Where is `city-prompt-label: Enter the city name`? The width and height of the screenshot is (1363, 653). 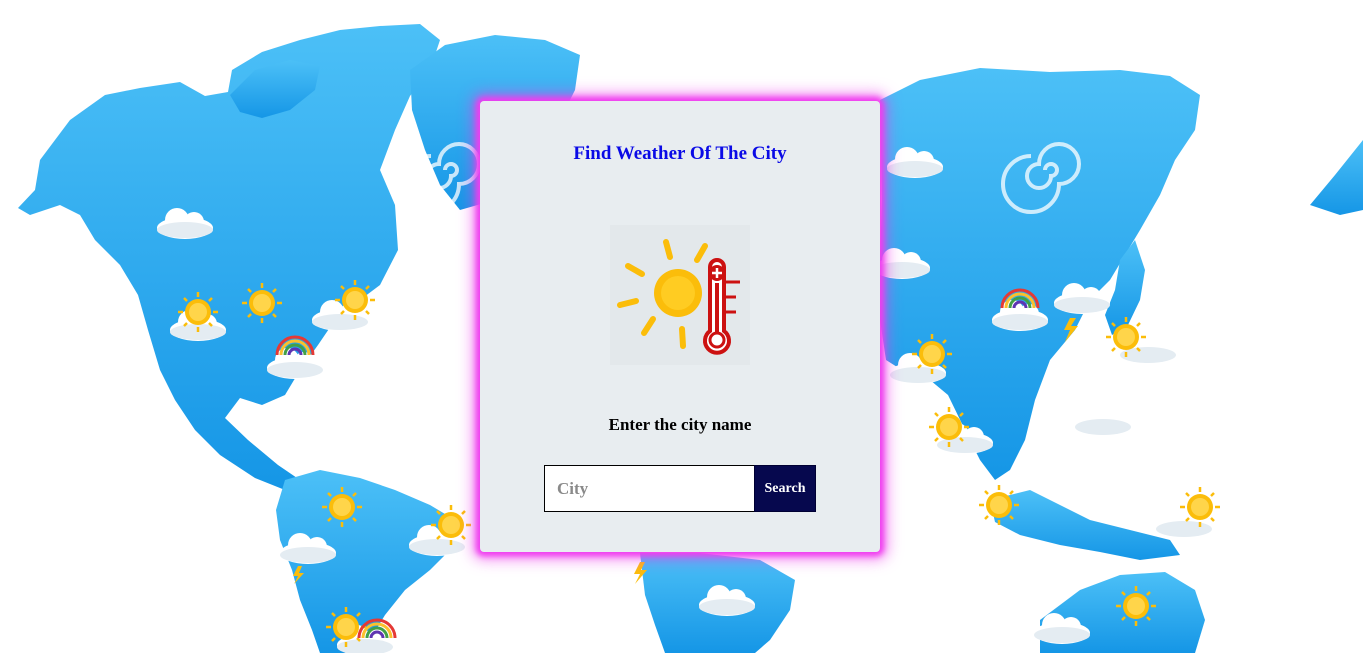
city-prompt-label: Enter the city name is located at coordinates (680, 424).